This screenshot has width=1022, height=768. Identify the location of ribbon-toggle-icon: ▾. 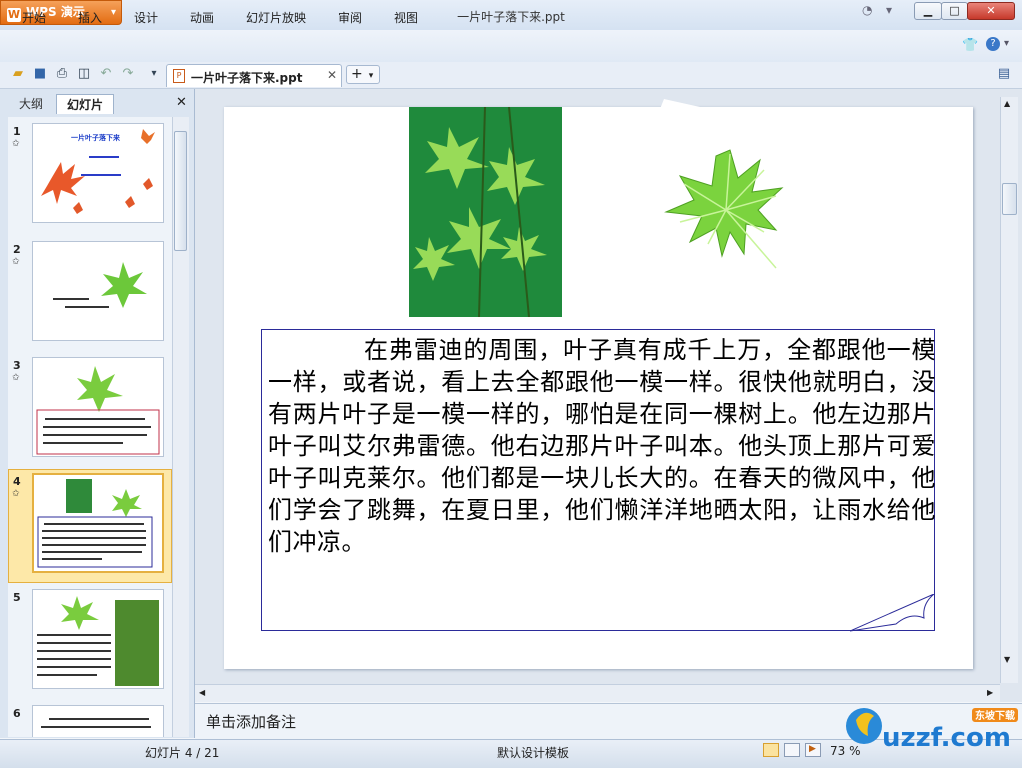
(889, 10).